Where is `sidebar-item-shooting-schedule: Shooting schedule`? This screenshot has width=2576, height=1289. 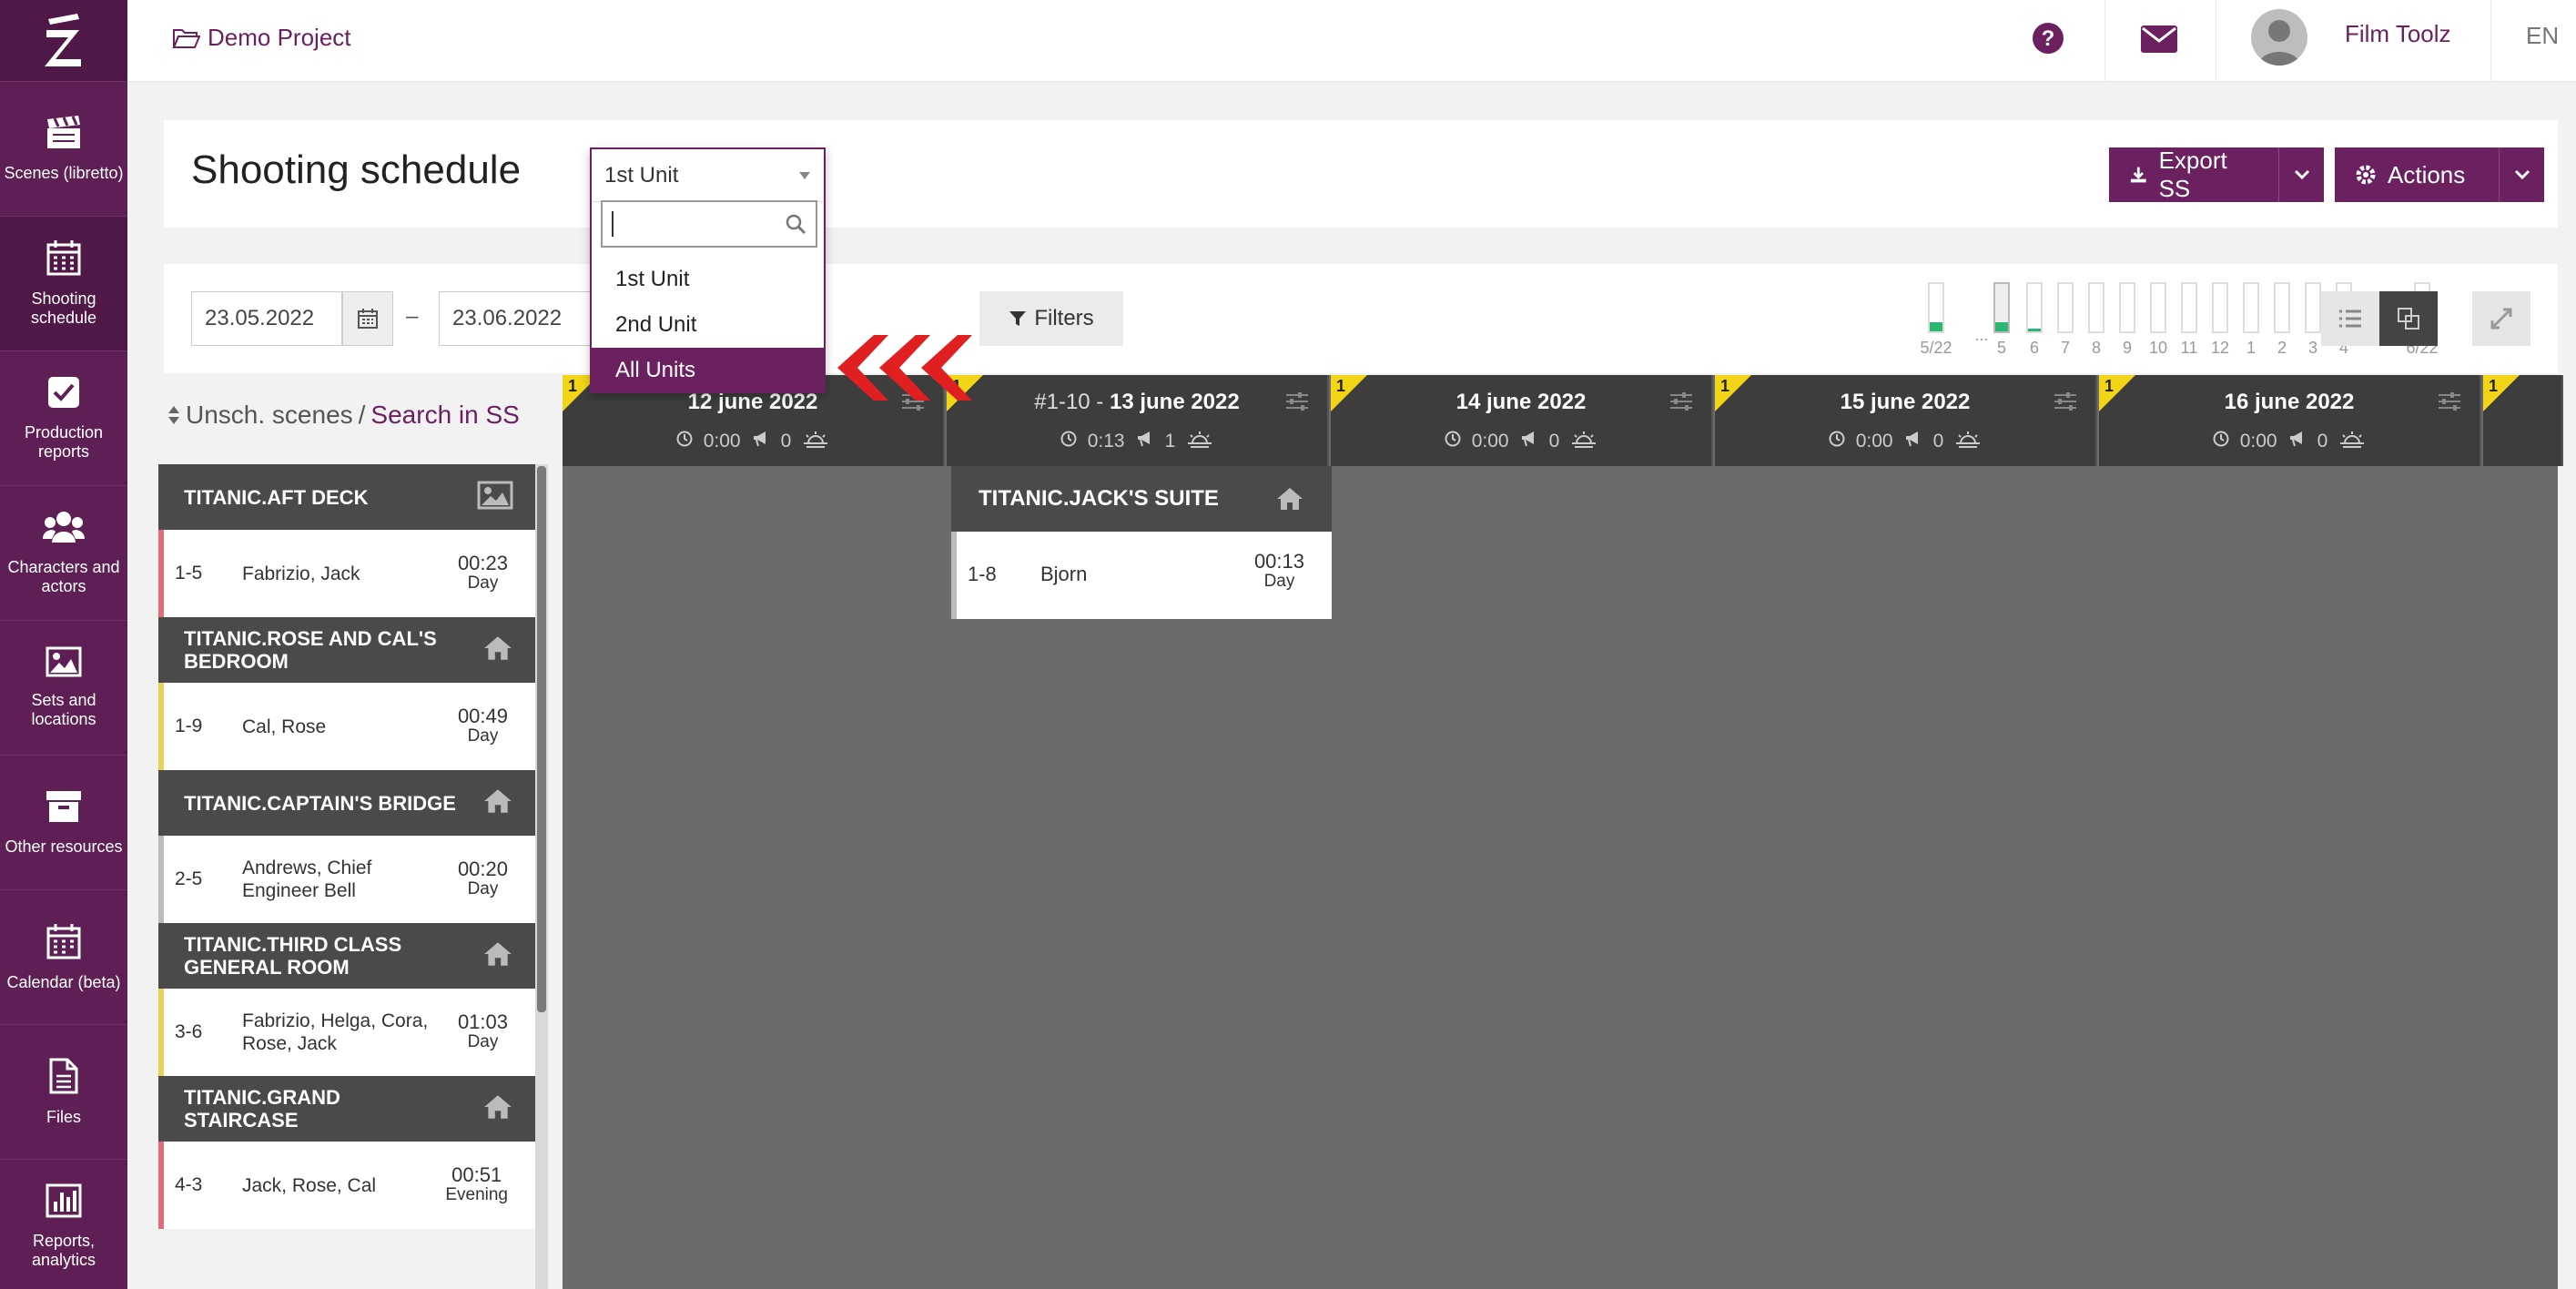 sidebar-item-shooting-schedule: Shooting schedule is located at coordinates (63, 284).